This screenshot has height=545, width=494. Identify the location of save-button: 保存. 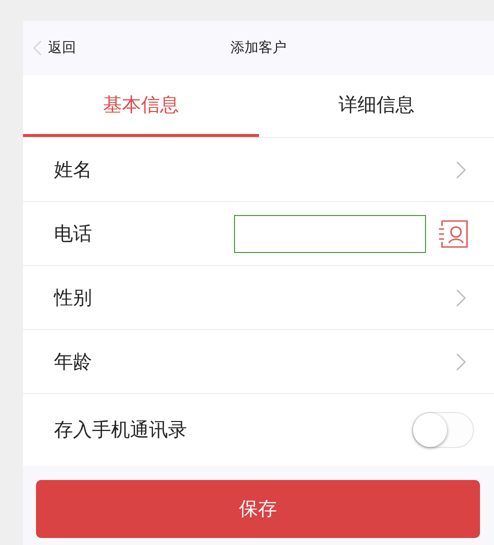
(258, 509).